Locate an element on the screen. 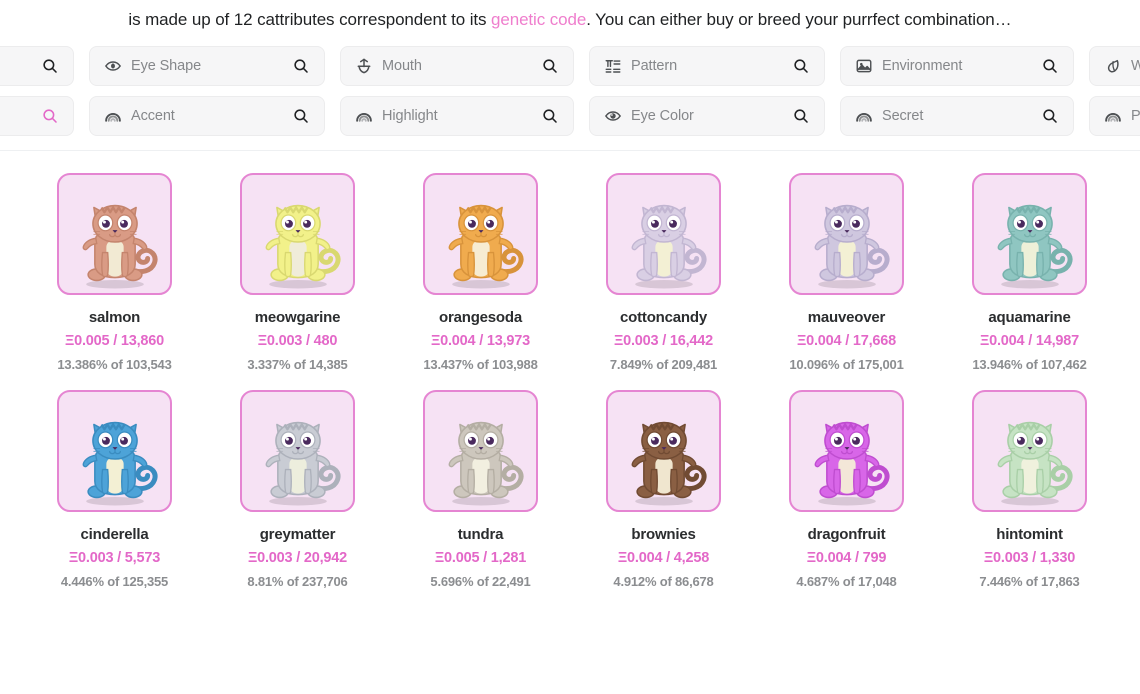 The height and width of the screenshot is (694, 1140). cat-card: tundra Ξ0.005 / 1,281 5.696% of 22,491 is located at coordinates (480, 489).